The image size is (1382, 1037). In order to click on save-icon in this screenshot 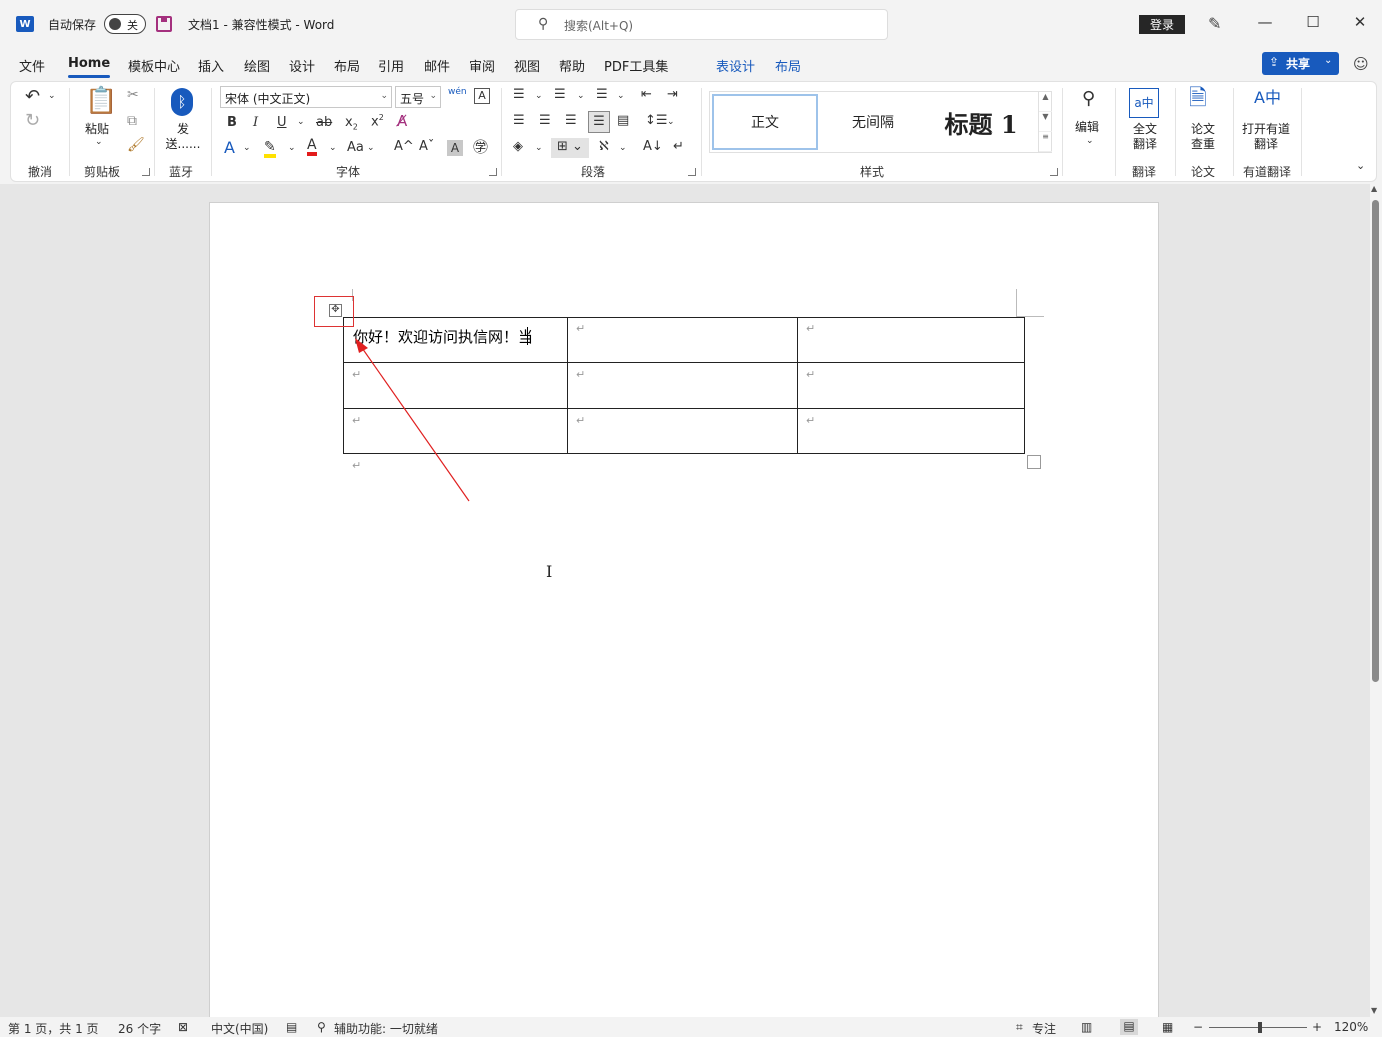, I will do `click(164, 24)`.